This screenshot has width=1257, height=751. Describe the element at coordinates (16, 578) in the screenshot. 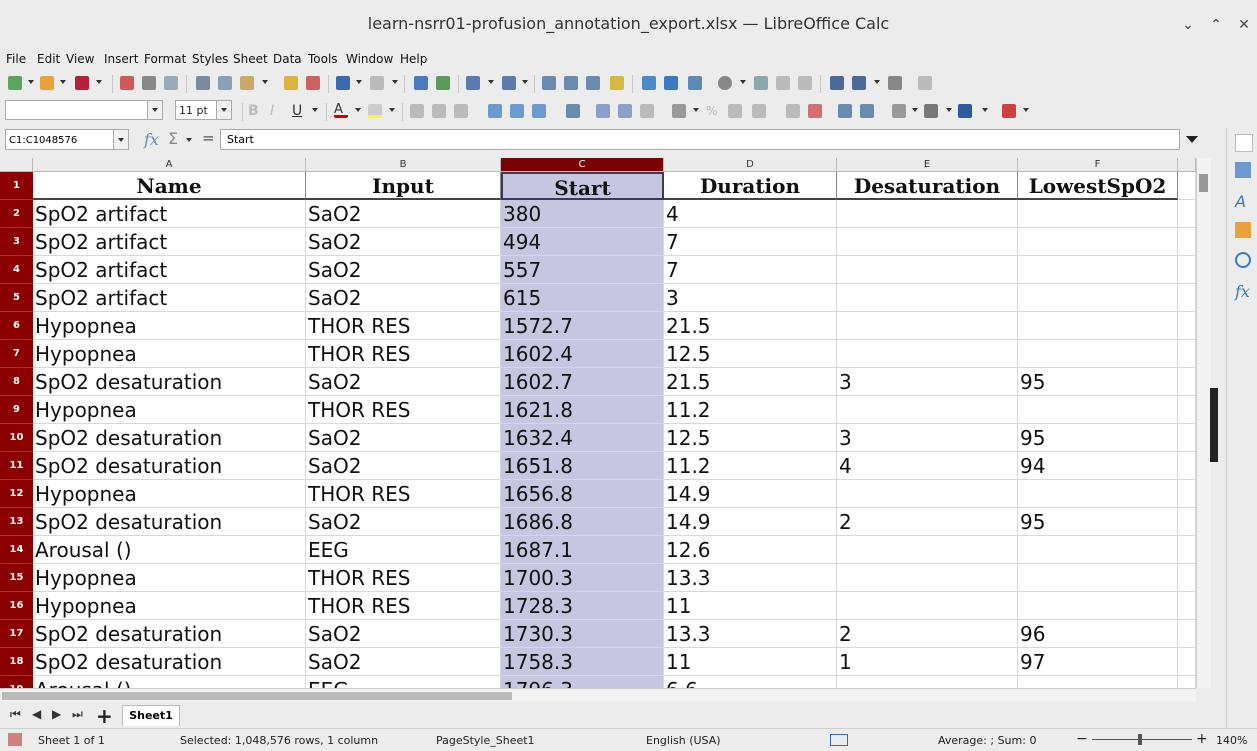

I see `row-header: 15` at that location.